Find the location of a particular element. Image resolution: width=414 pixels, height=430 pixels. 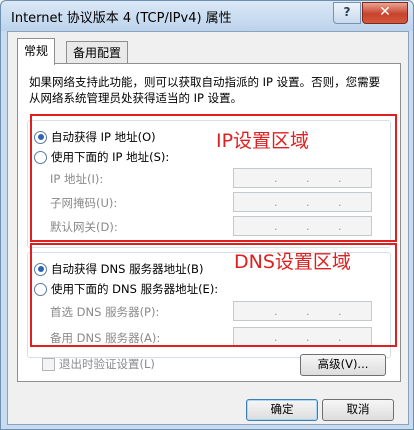

title-bar: Internet 协议版本 4 (TCP/IPv4) 属性 ? ✕ is located at coordinates (207, 16).